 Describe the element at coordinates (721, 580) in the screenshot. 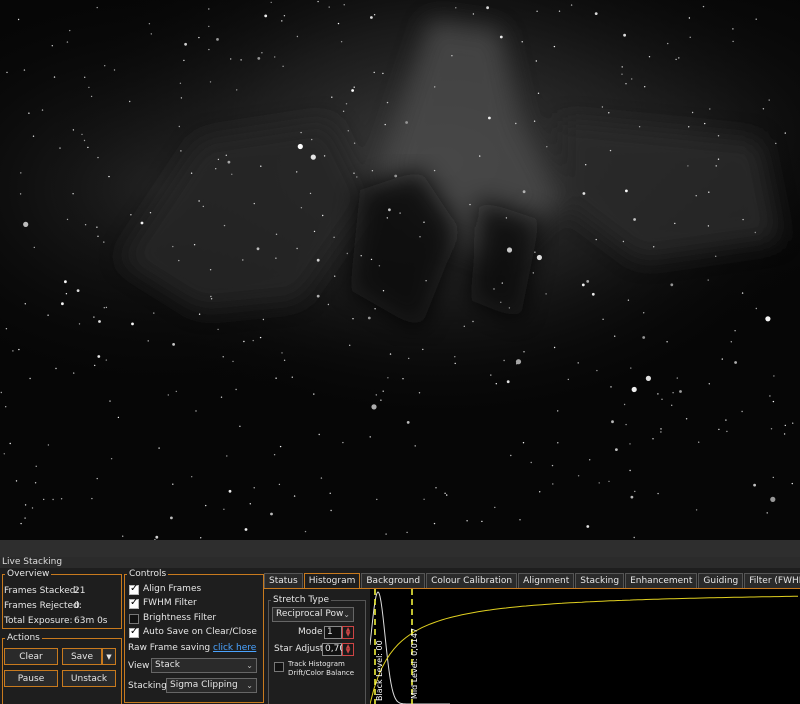

I see `tab-guiding: Guiding` at that location.